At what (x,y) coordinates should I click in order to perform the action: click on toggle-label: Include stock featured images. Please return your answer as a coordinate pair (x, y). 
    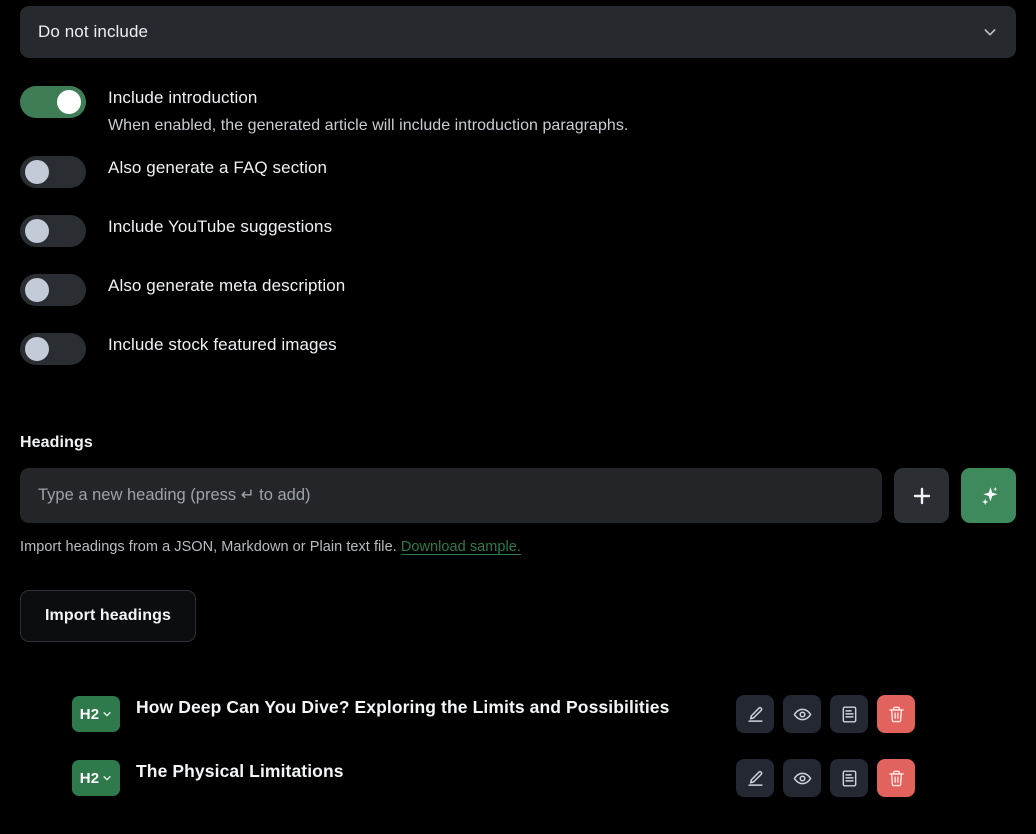
    Looking at the image, I should click on (222, 344).